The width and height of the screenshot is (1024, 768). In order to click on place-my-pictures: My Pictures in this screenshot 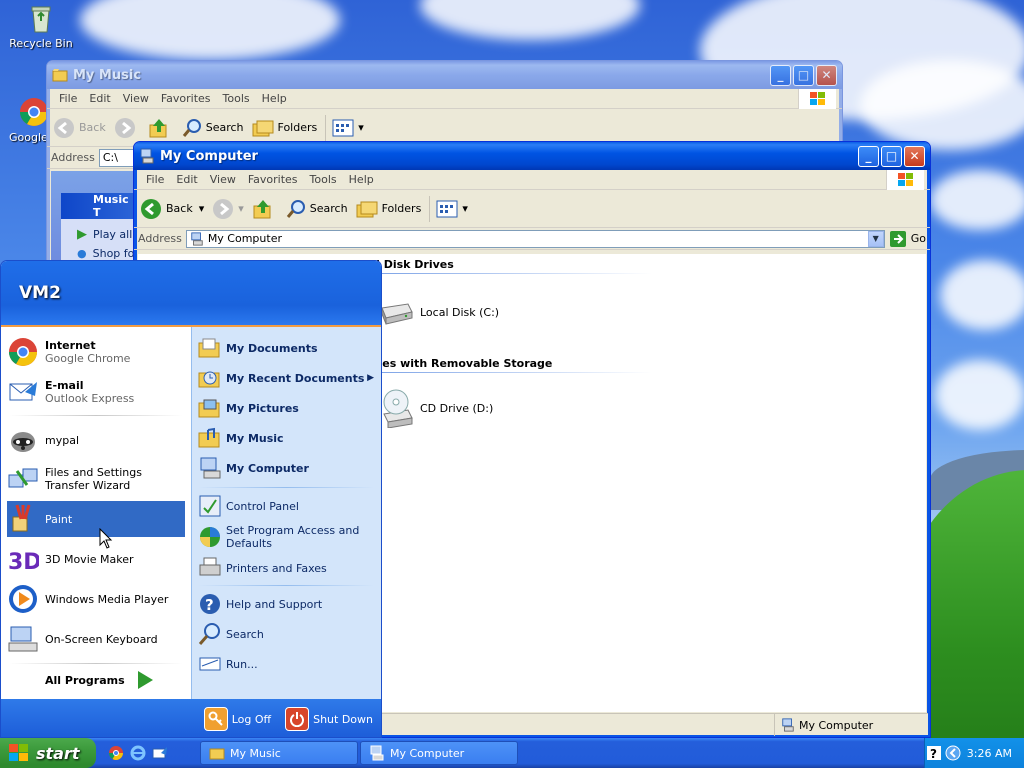, I will do `click(288, 408)`.